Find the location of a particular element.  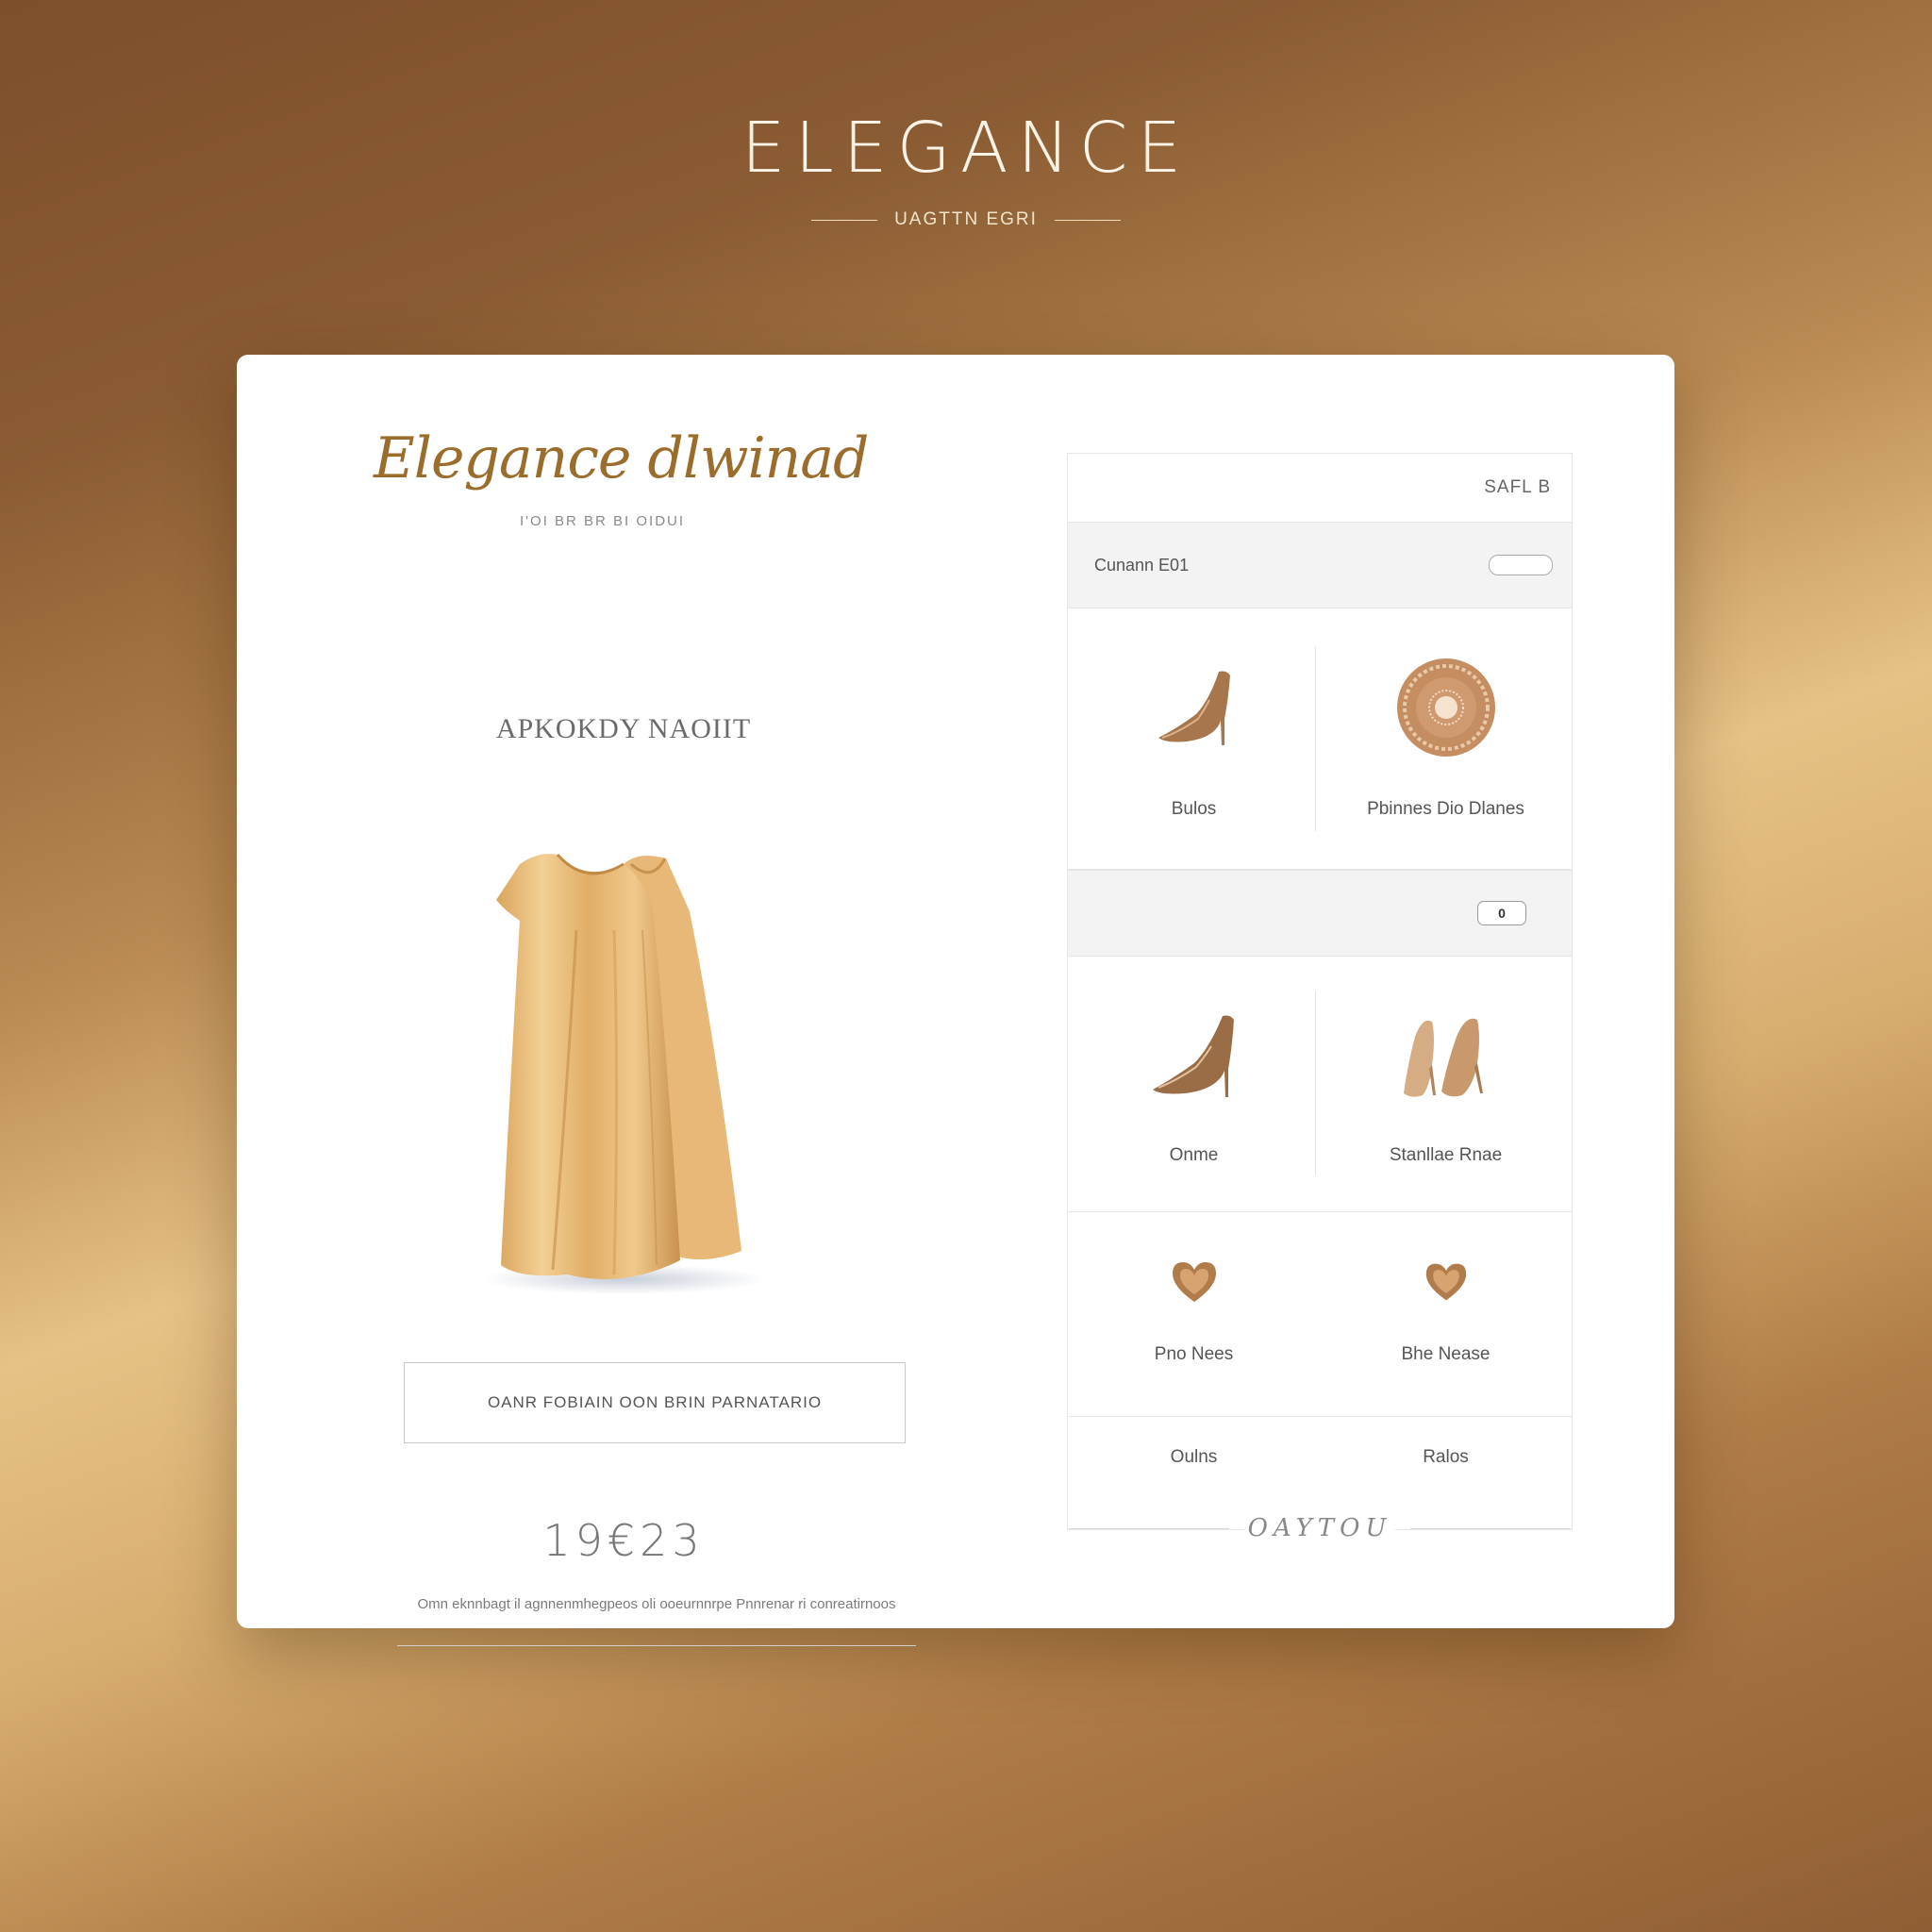

option-item: Onme is located at coordinates (1194, 1084).